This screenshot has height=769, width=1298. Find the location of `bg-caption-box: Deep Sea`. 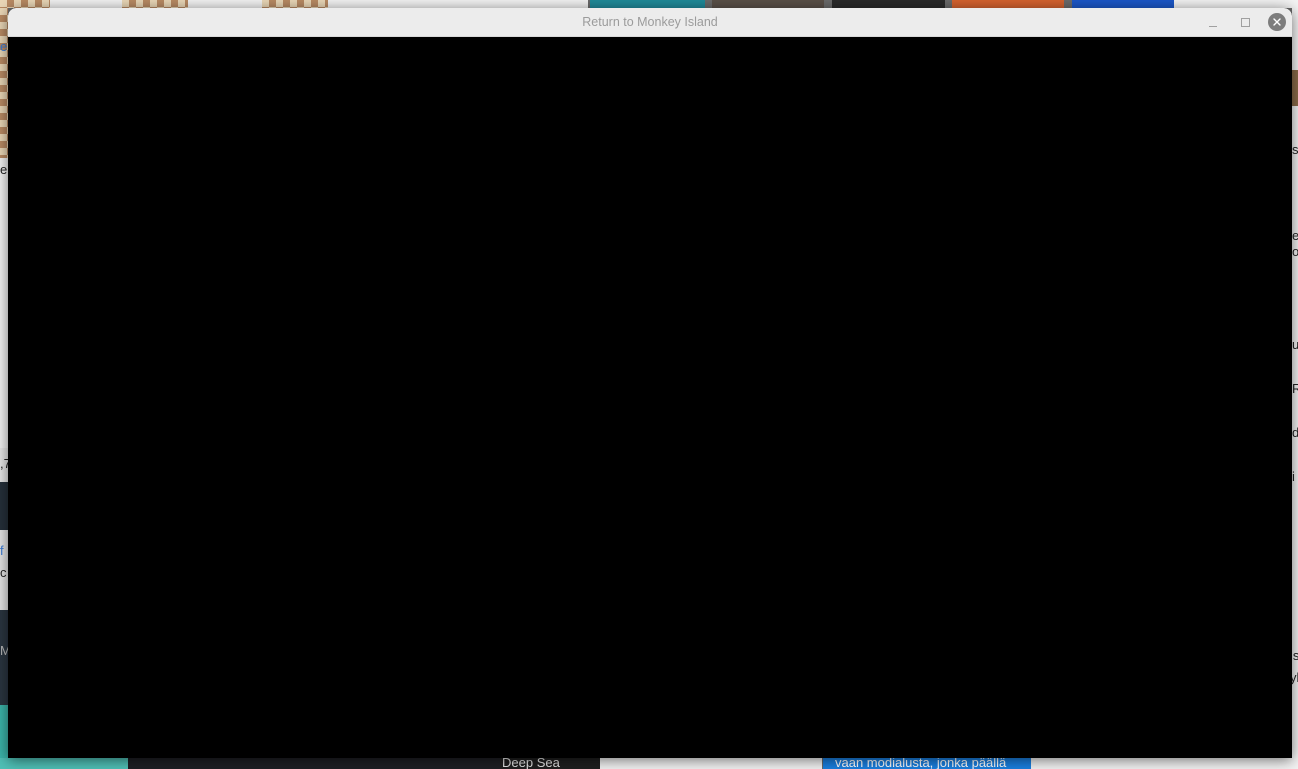

bg-caption-box: Deep Sea is located at coordinates (550, 763).